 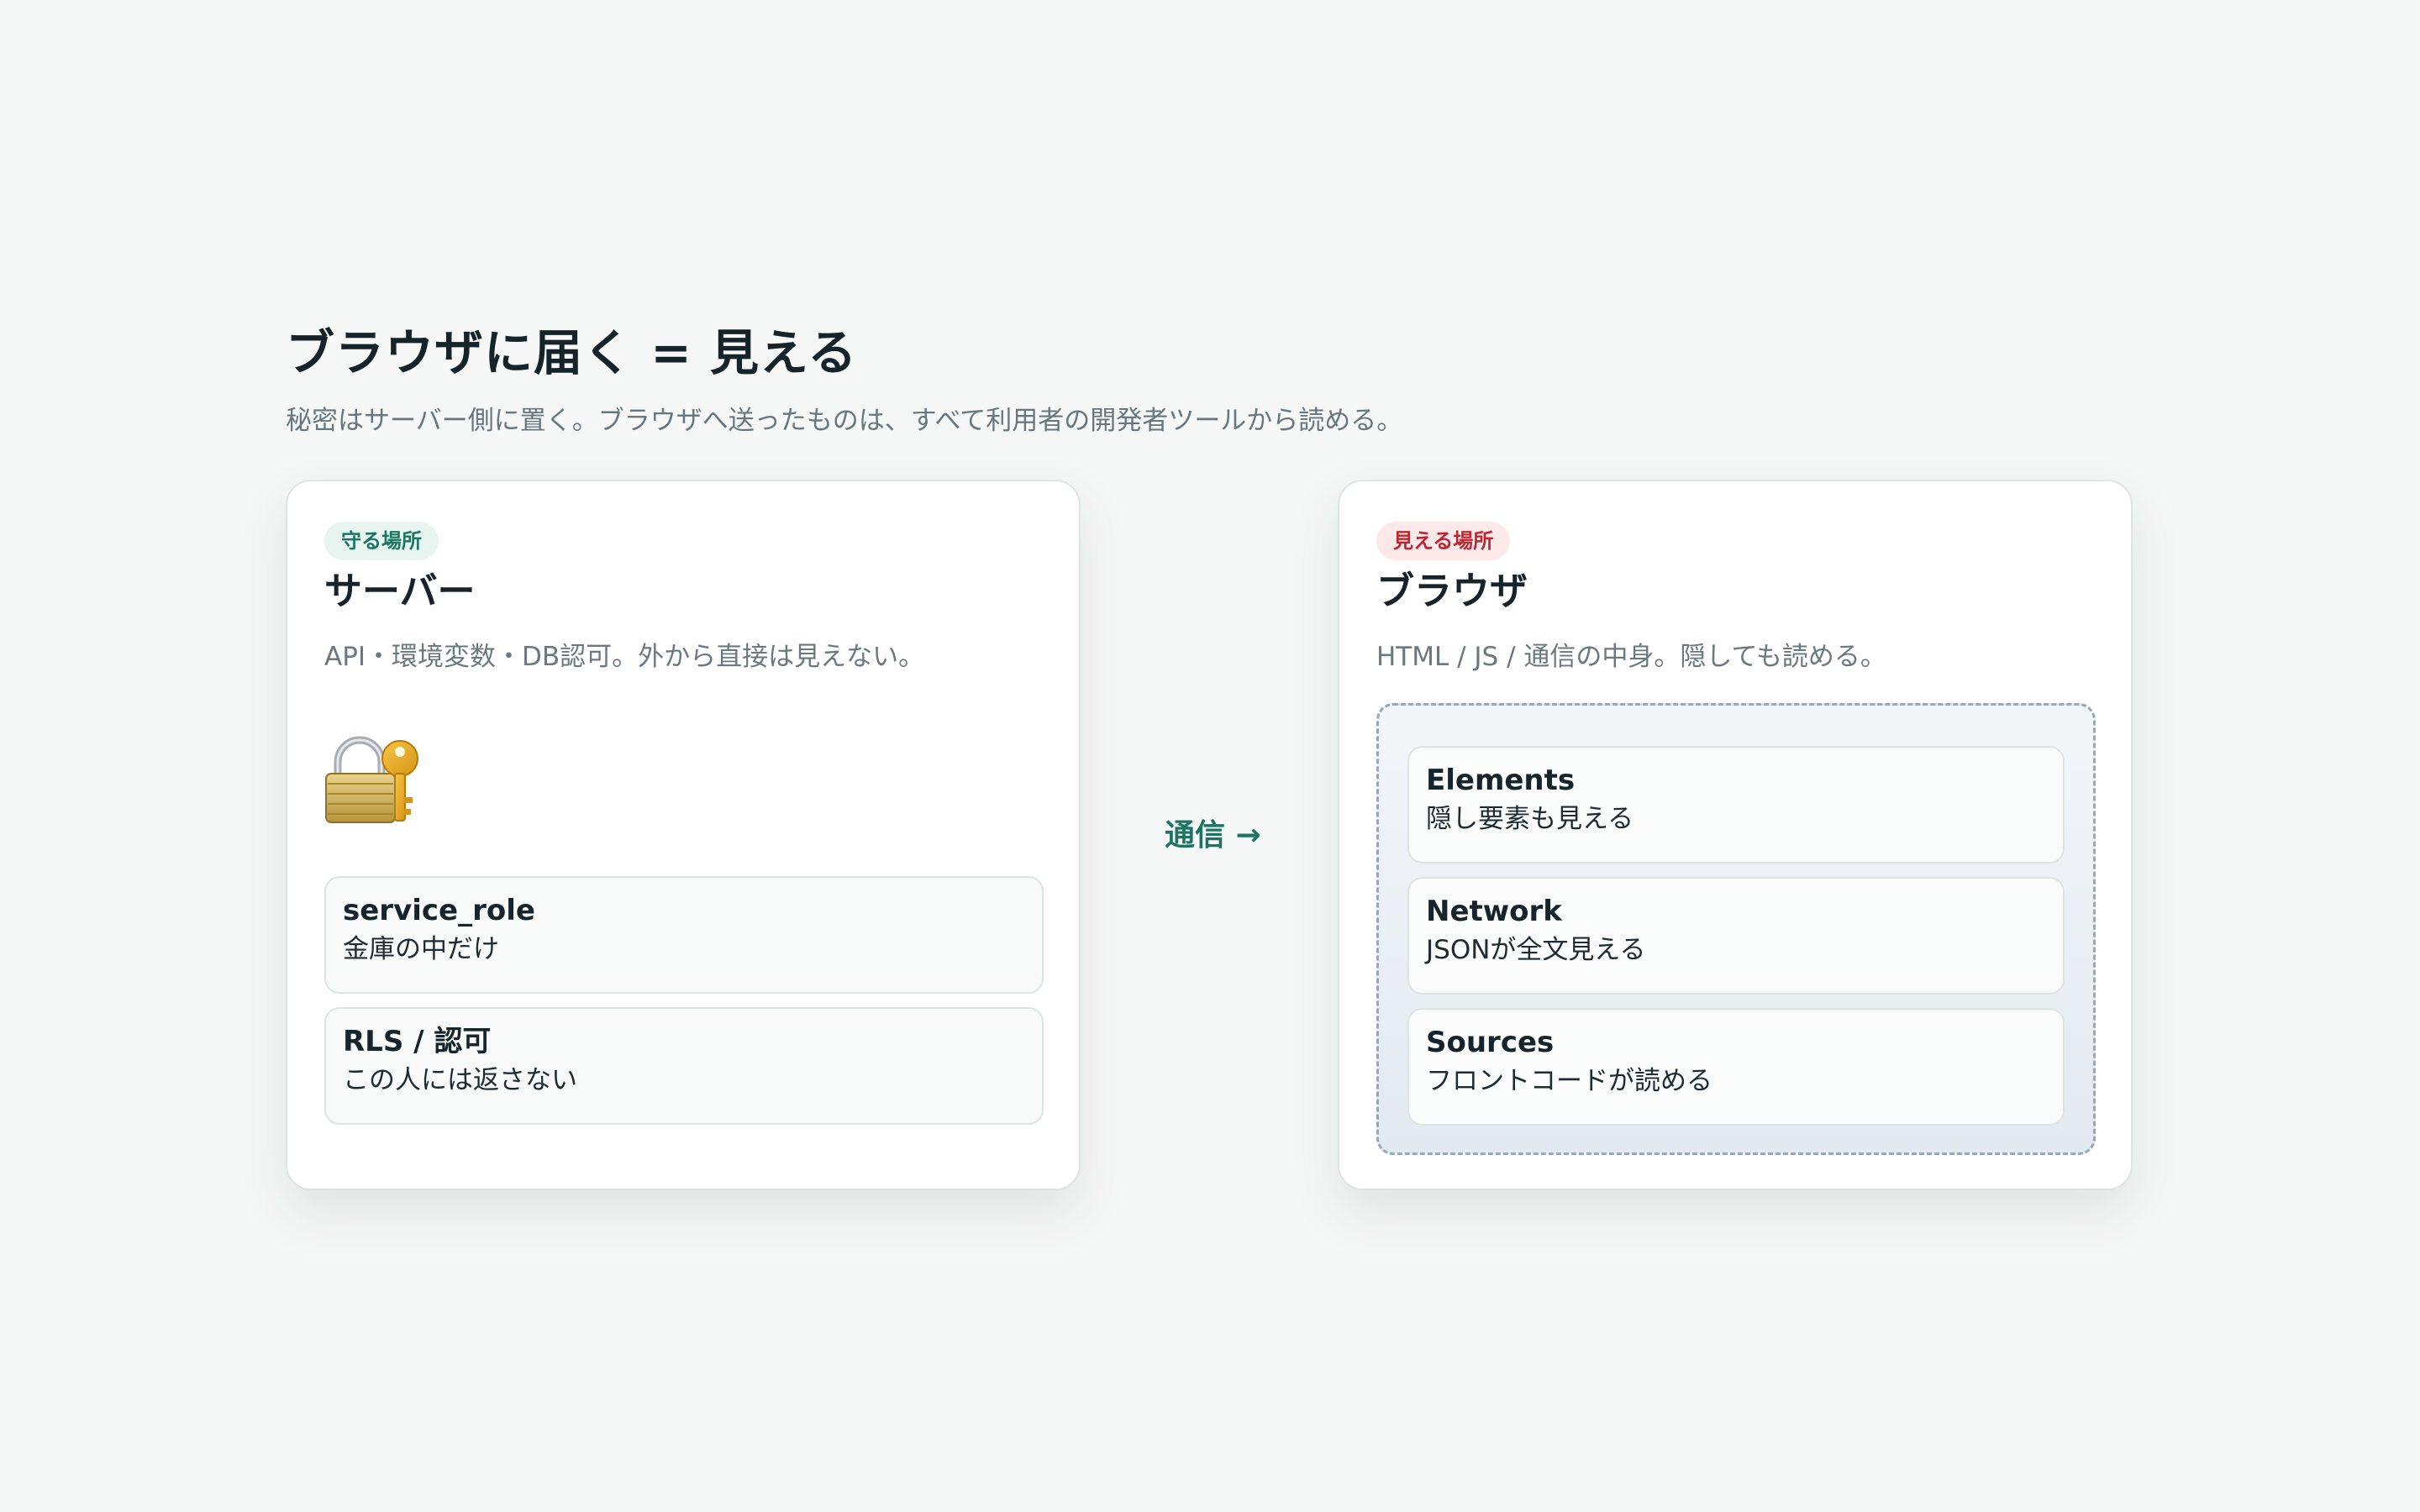 What do you see at coordinates (1736, 1067) in the screenshot?
I see `devtools-item-sources: Sources フロントコードが読める` at bounding box center [1736, 1067].